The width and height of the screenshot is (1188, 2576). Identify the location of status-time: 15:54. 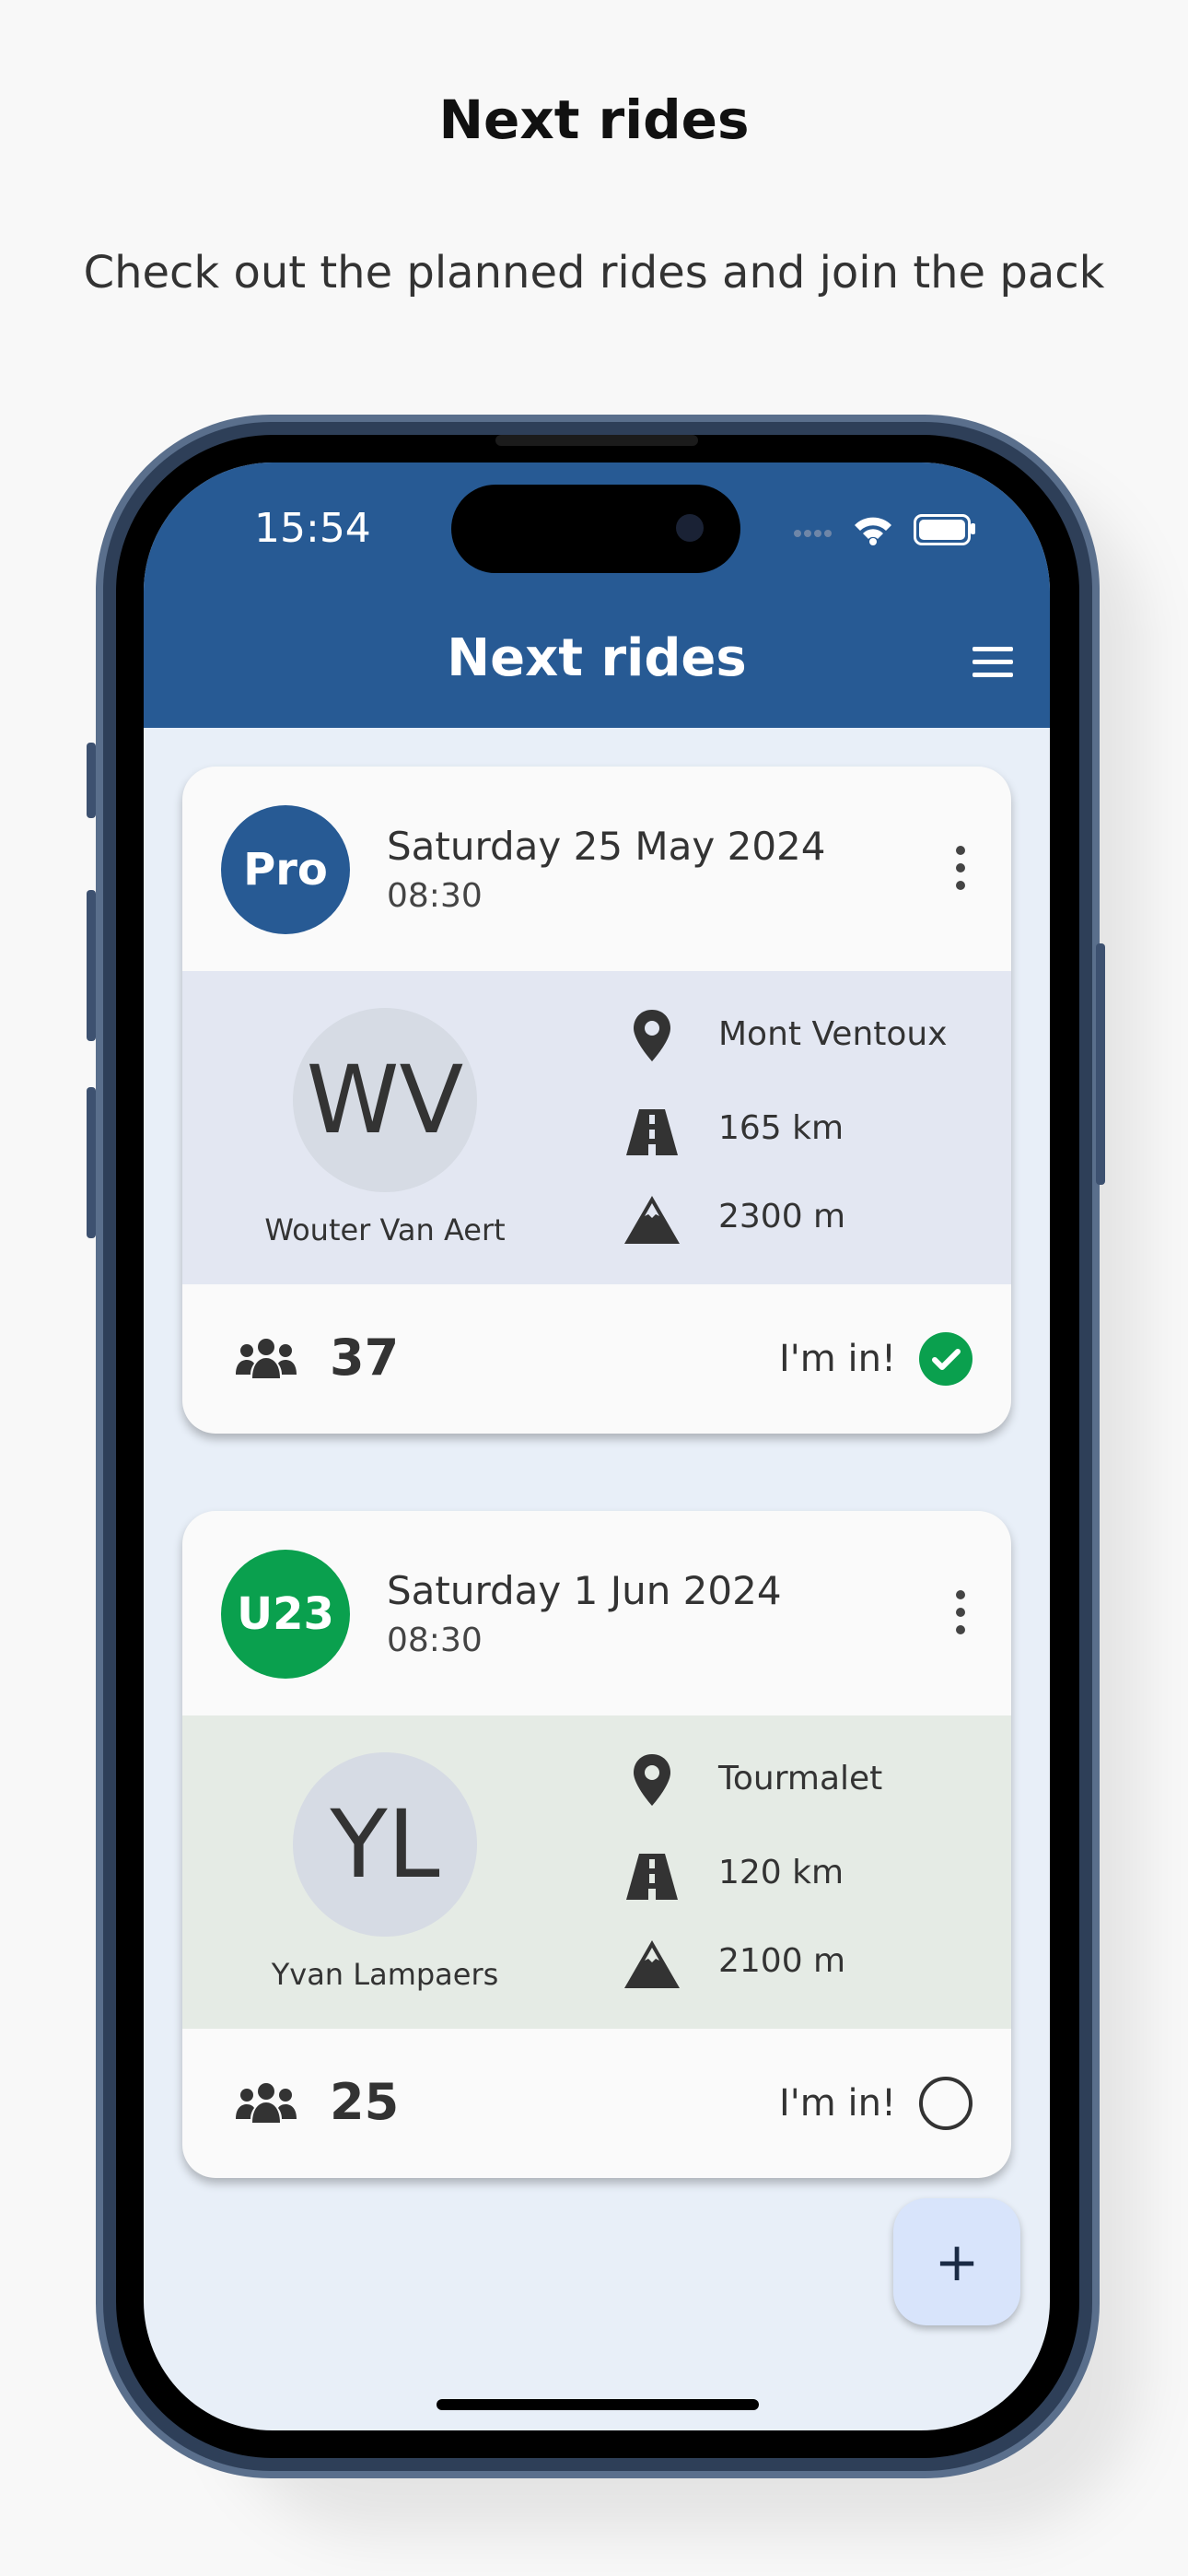
(312, 528).